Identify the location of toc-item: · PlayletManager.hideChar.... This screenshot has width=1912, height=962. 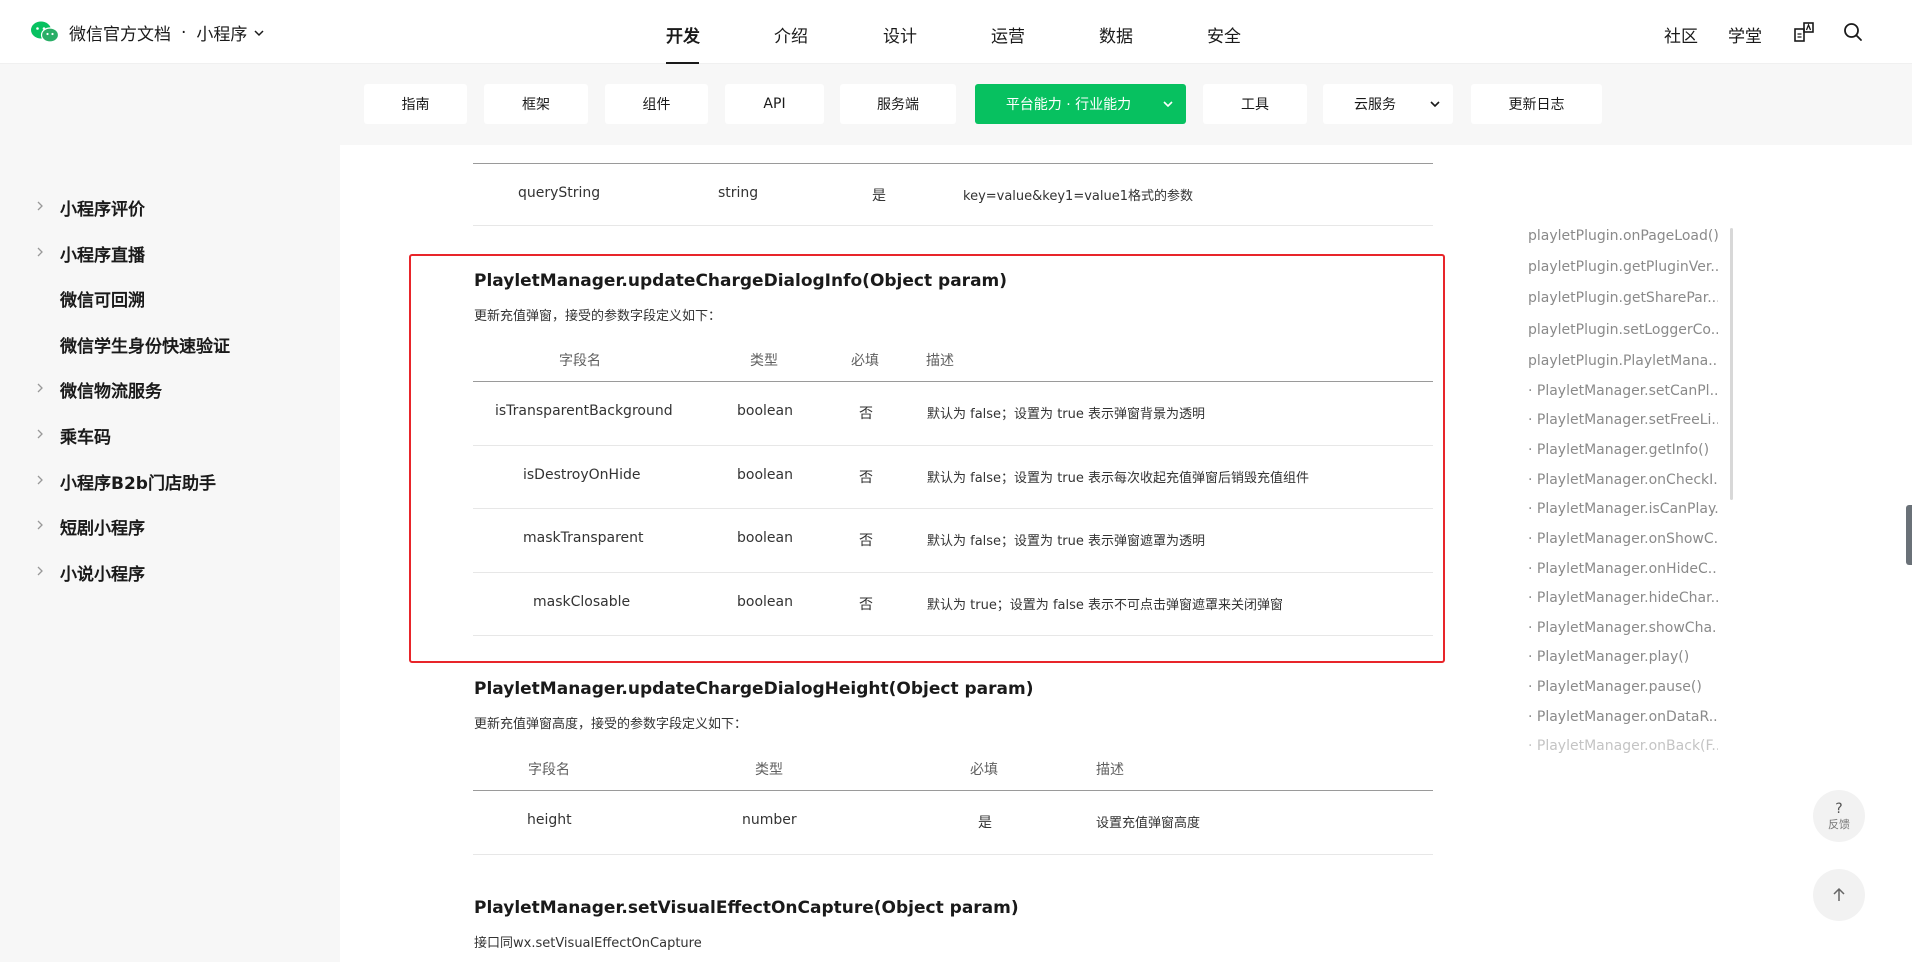
(1623, 598).